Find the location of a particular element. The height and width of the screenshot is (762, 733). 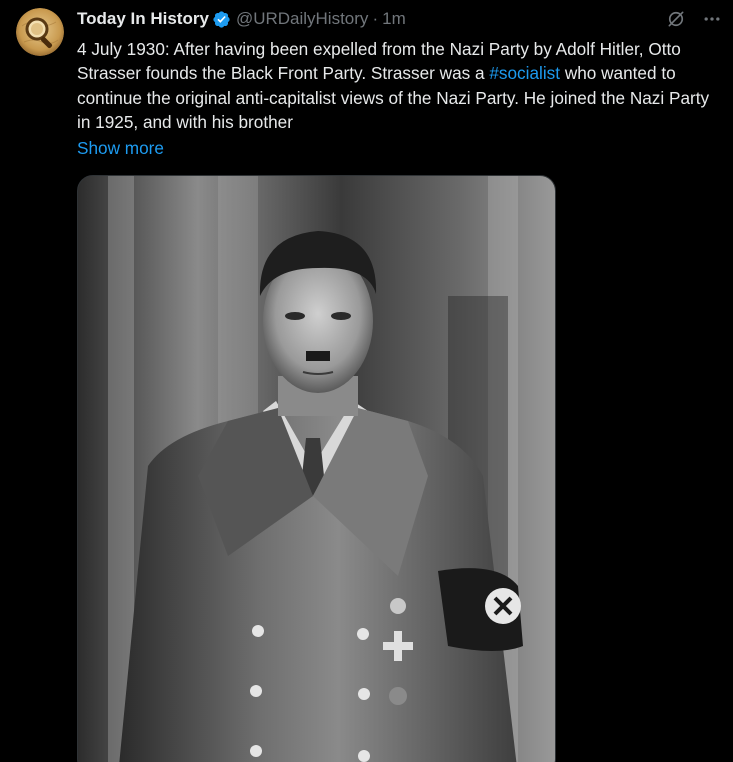

tweet-header: Today In History @URDailyHistory · 1m is located at coordinates (241, 19).